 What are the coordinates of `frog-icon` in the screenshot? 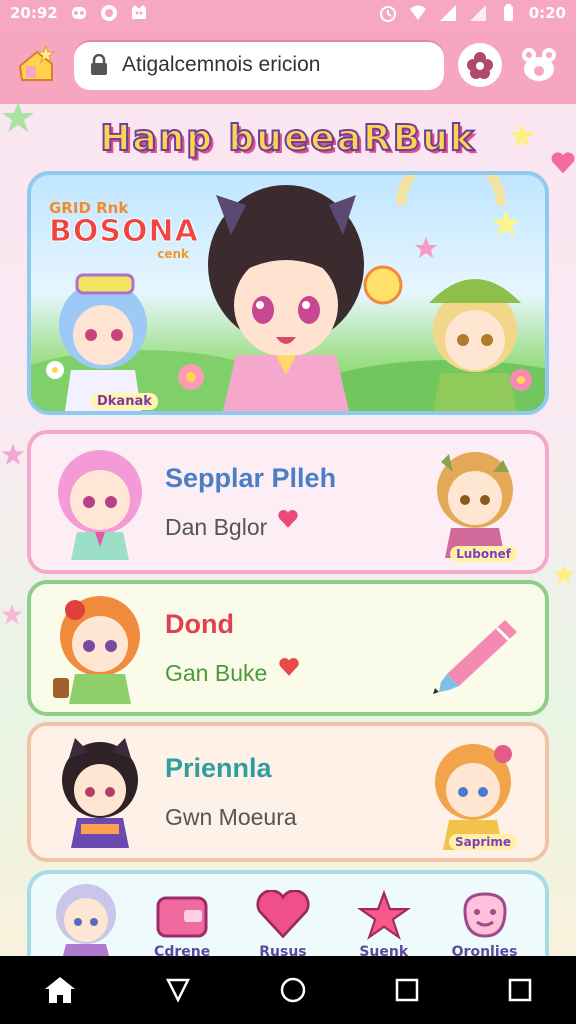 It's located at (539, 64).